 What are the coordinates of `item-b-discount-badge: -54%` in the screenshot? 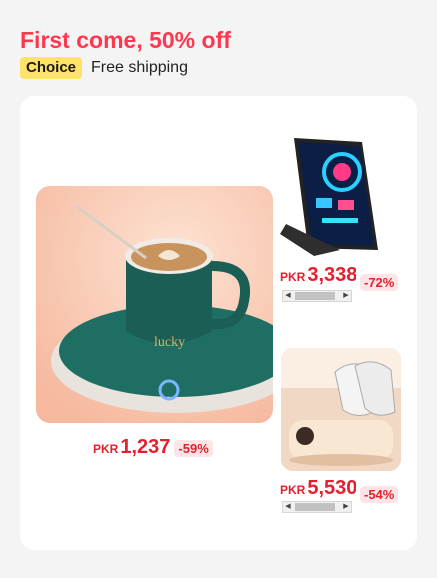 It's located at (379, 494).